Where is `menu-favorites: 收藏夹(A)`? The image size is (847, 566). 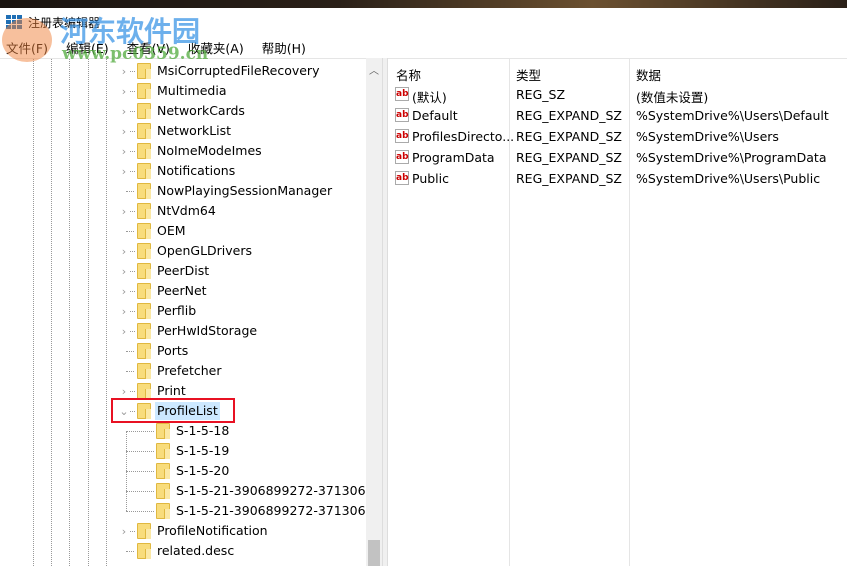 menu-favorites: 收藏夹(A) is located at coordinates (216, 47).